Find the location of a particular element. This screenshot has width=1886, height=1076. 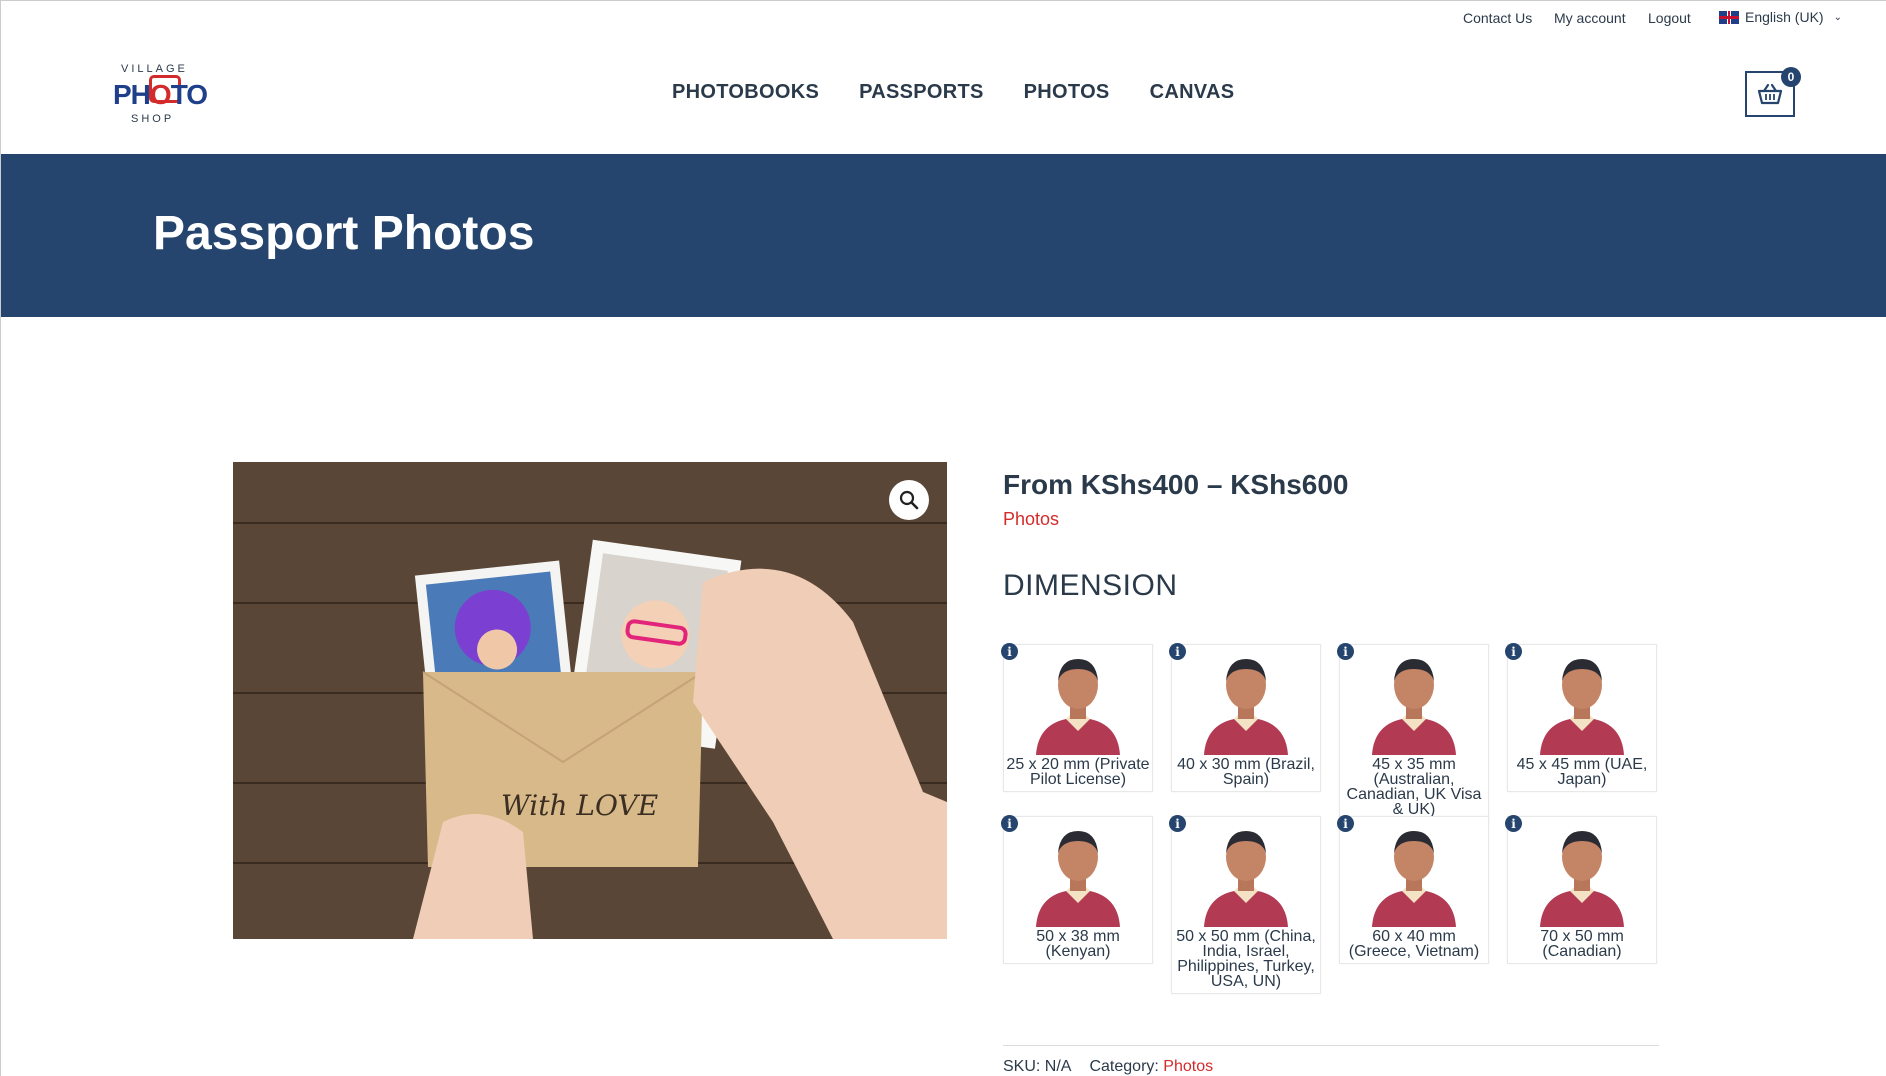

dimension-option: 45 x 45 mm (UAE, Japan) is located at coordinates (1582, 718).